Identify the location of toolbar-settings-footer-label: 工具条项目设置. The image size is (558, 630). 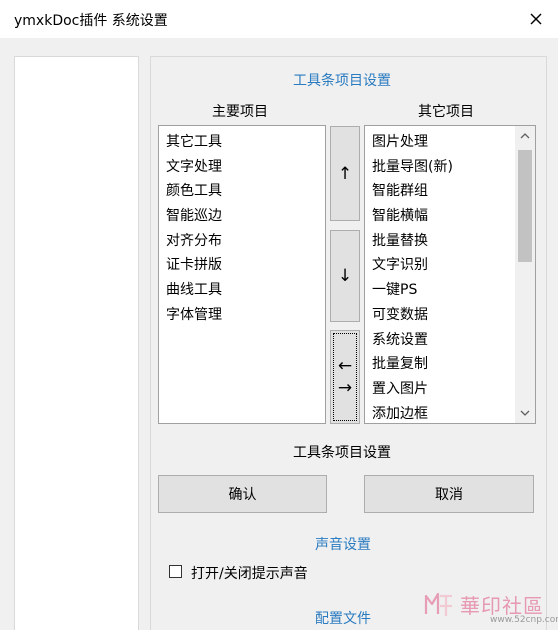
(342, 453).